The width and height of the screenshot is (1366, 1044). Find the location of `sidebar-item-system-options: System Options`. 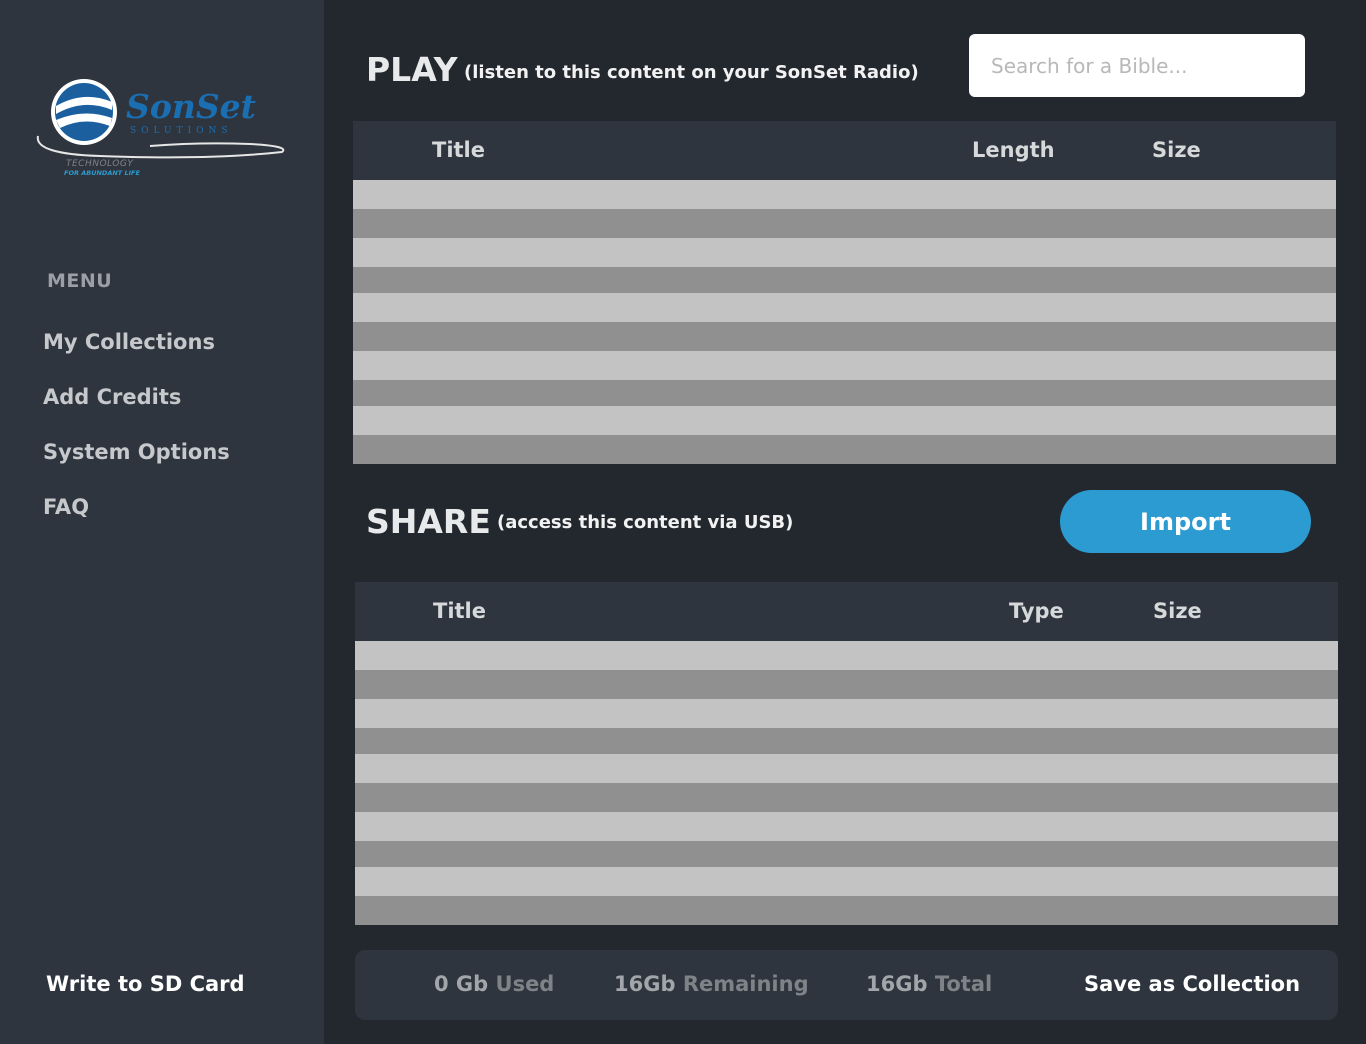

sidebar-item-system-options: System Options is located at coordinates (136, 452).